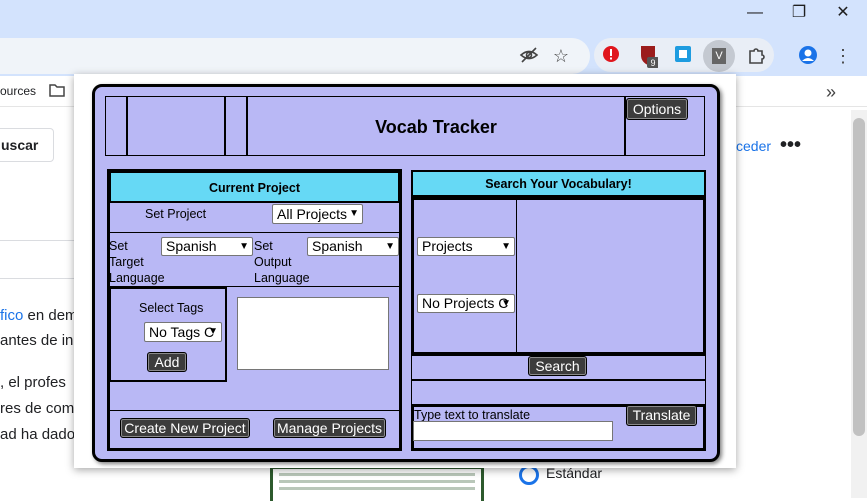 This screenshot has height=501, width=867. I want to click on bookmark-item: ources, so click(18, 91).